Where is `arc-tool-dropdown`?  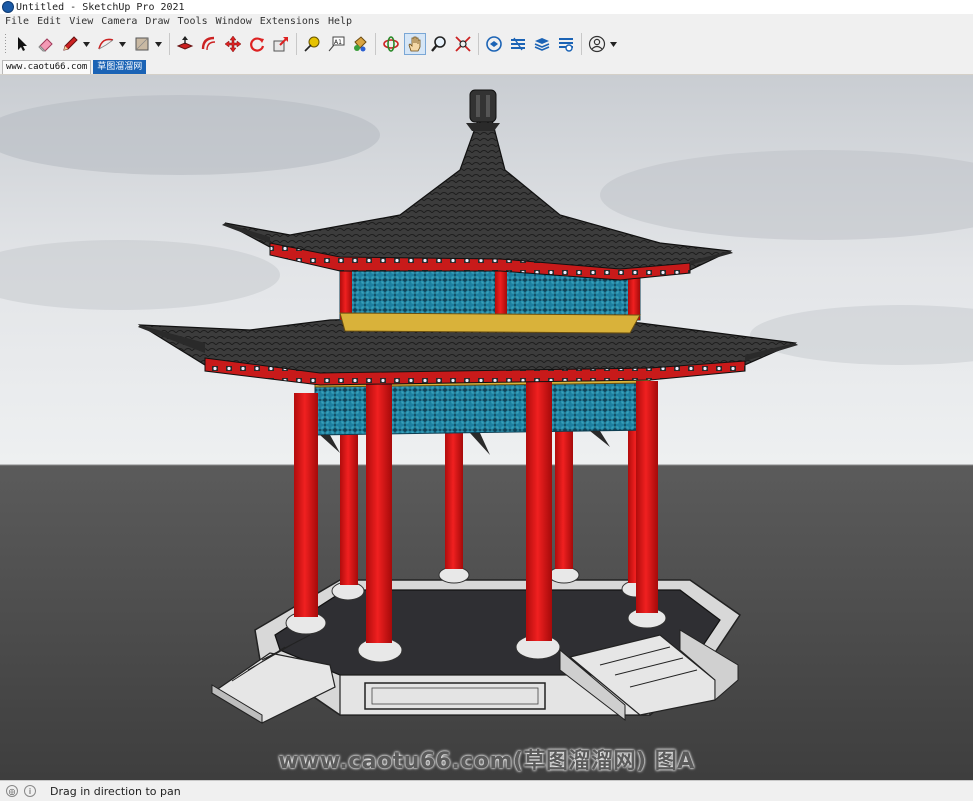 arc-tool-dropdown is located at coordinates (122, 44).